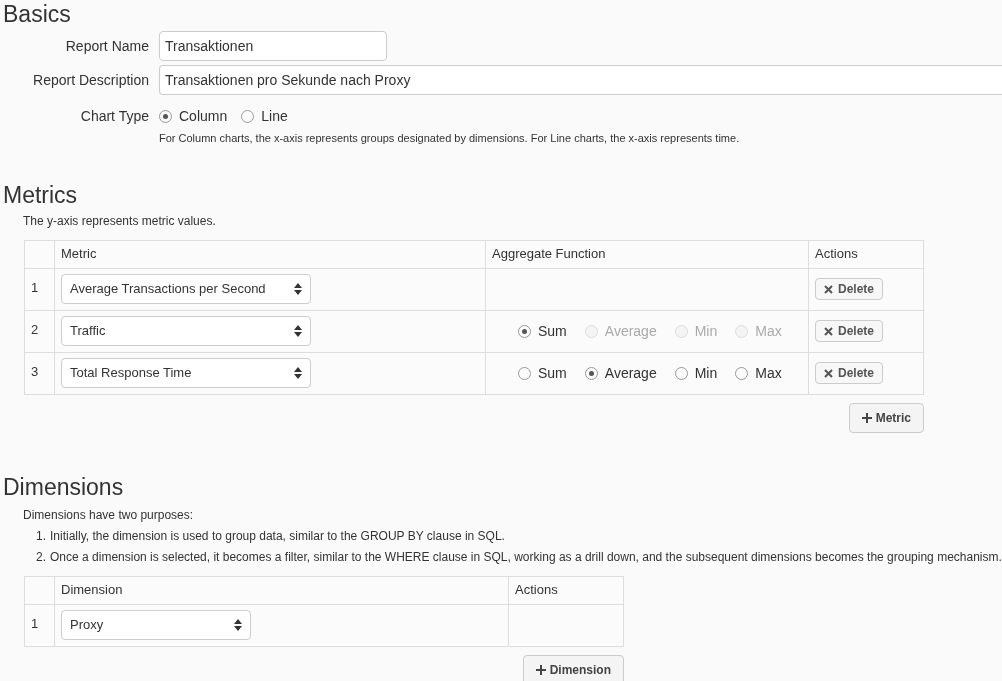 The image size is (1002, 681). Describe the element at coordinates (186, 373) in the screenshot. I see `select-field: Total Response Time` at that location.